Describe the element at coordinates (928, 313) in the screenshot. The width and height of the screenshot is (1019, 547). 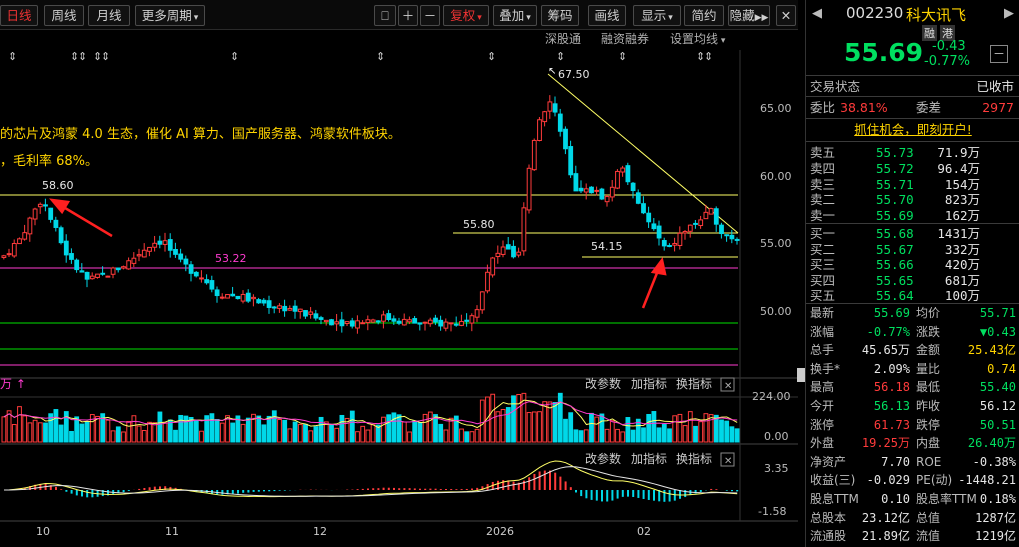
I see `stat-label: 均价` at that location.